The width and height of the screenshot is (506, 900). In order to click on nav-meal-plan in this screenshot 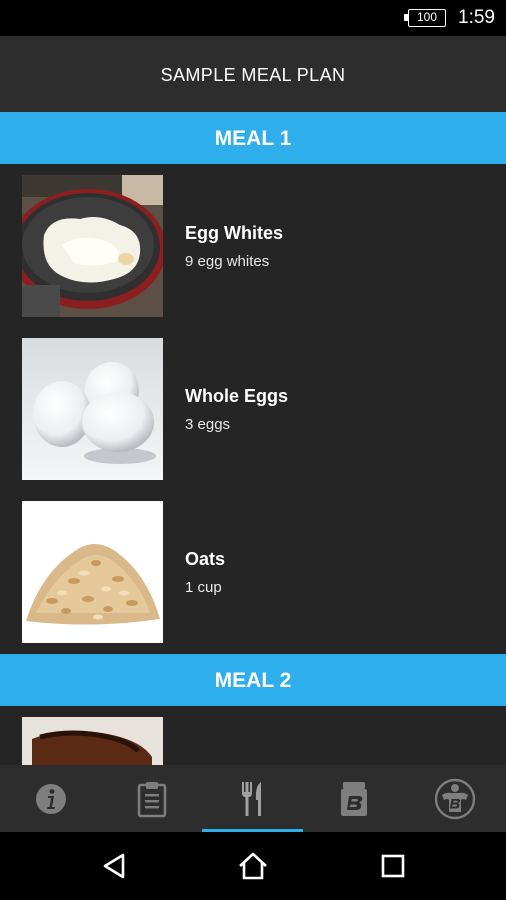, I will do `click(252, 798)`.